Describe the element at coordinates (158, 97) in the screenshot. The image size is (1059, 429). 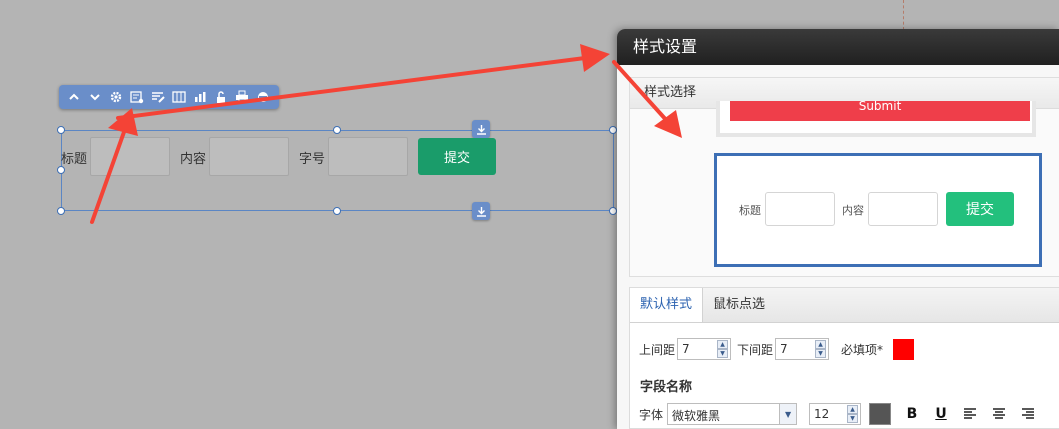
I see `edit-list-icon` at that location.